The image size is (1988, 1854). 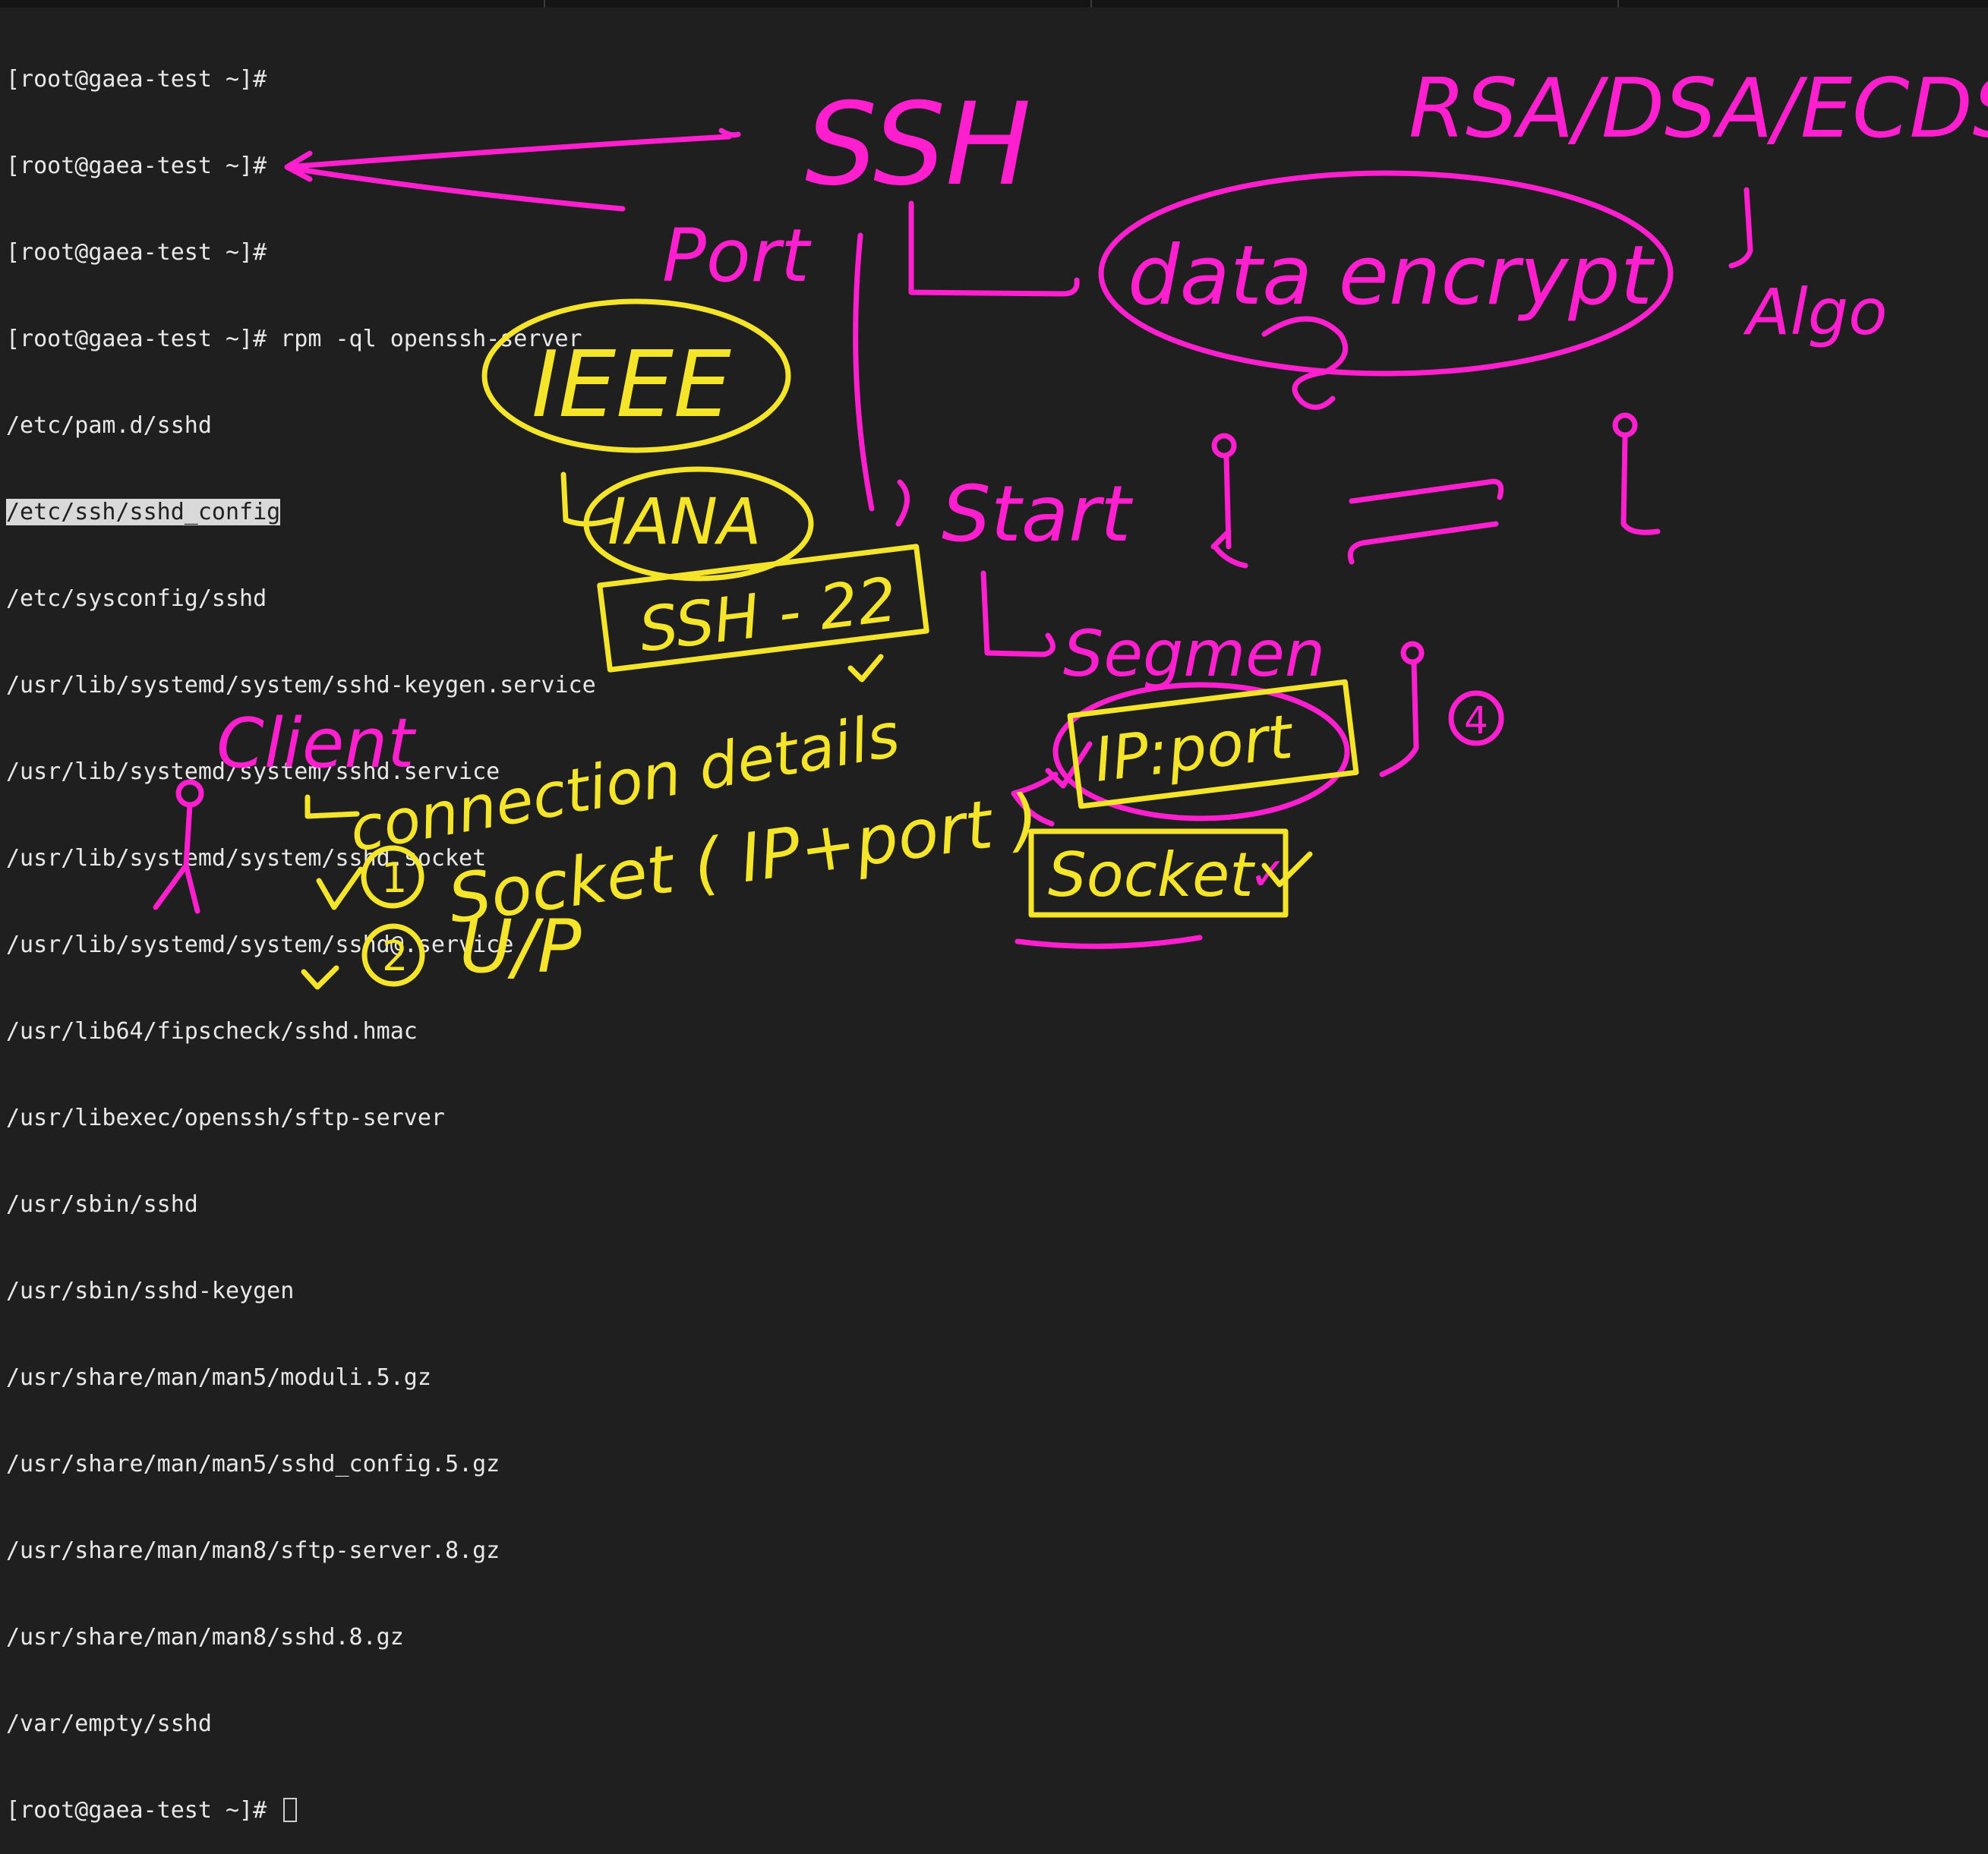 What do you see at coordinates (918, 145) in the screenshot?
I see `label-ssh: SSH` at bounding box center [918, 145].